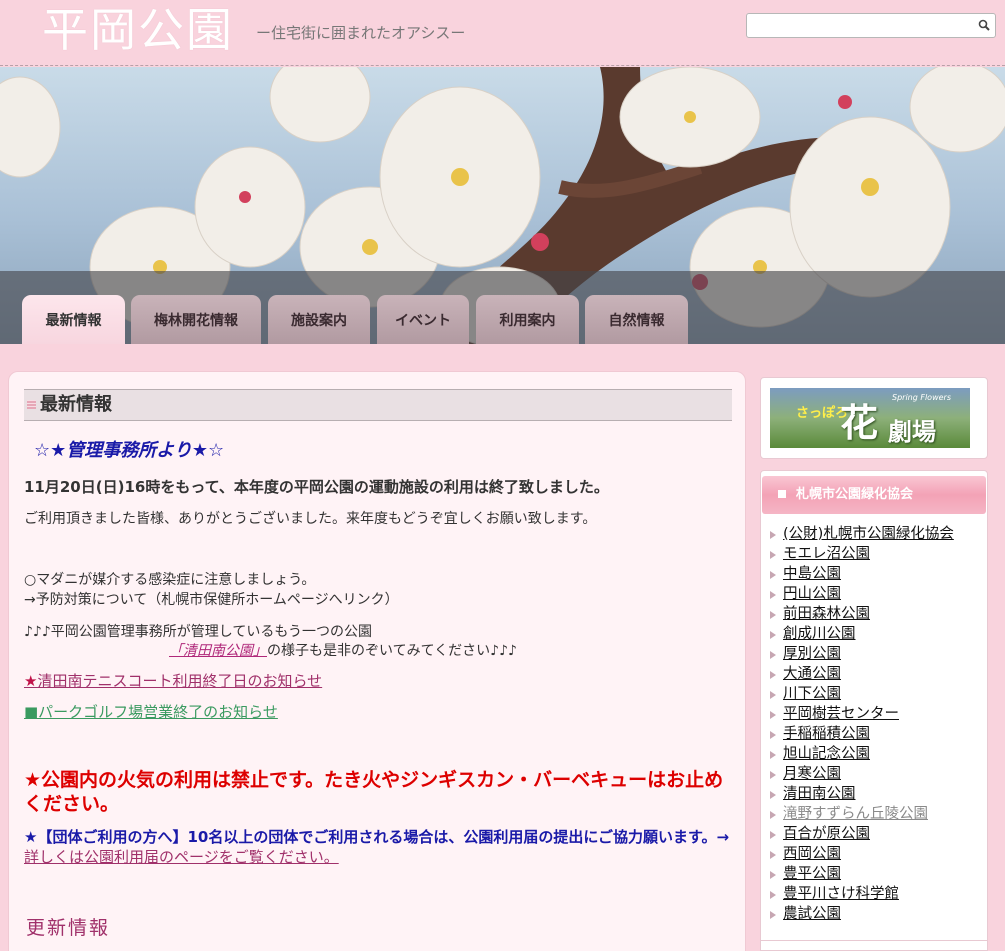 This screenshot has width=1005, height=951. I want to click on tab-plum-bloom: 梅林開花情報, so click(196, 319).